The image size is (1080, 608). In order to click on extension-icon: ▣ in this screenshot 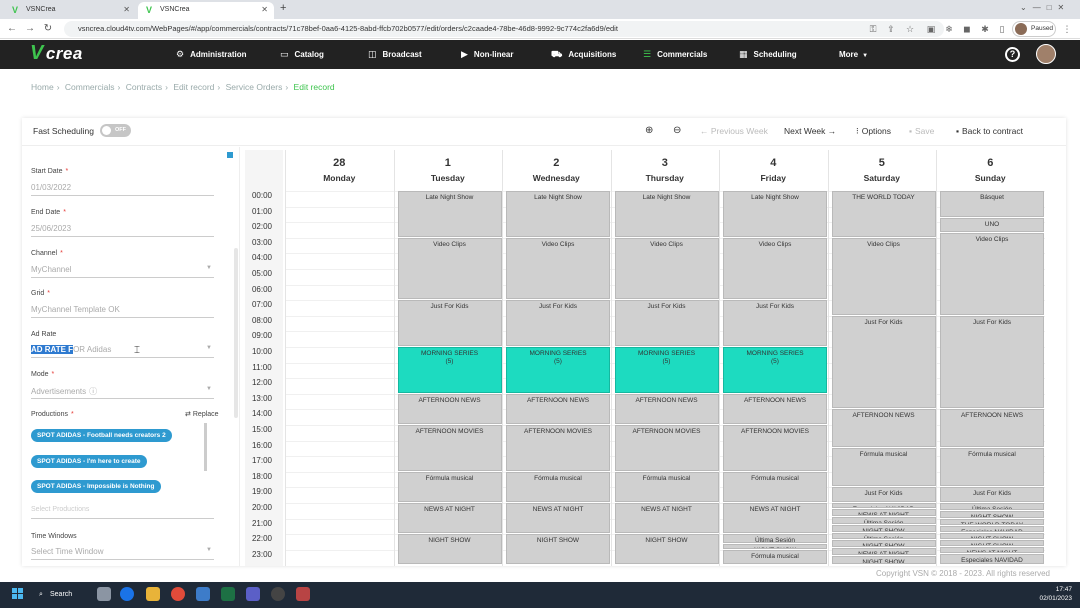, I will do `click(931, 29)`.